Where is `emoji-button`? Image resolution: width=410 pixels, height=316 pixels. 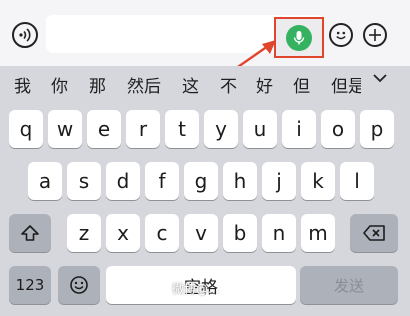 emoji-button is located at coordinates (341, 35).